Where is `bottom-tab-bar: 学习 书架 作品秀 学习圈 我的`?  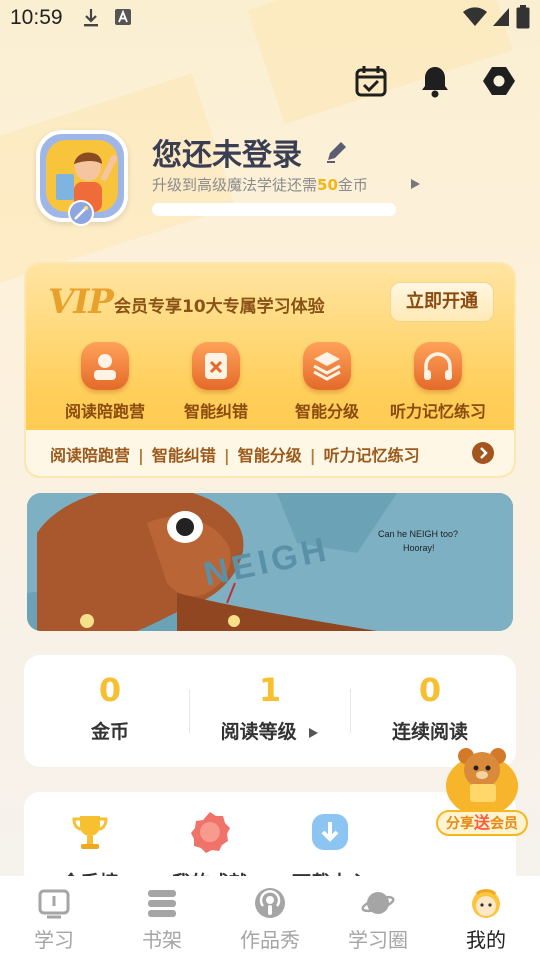 bottom-tab-bar: 学习 书架 作品秀 学习圈 我的 is located at coordinates (270, 918).